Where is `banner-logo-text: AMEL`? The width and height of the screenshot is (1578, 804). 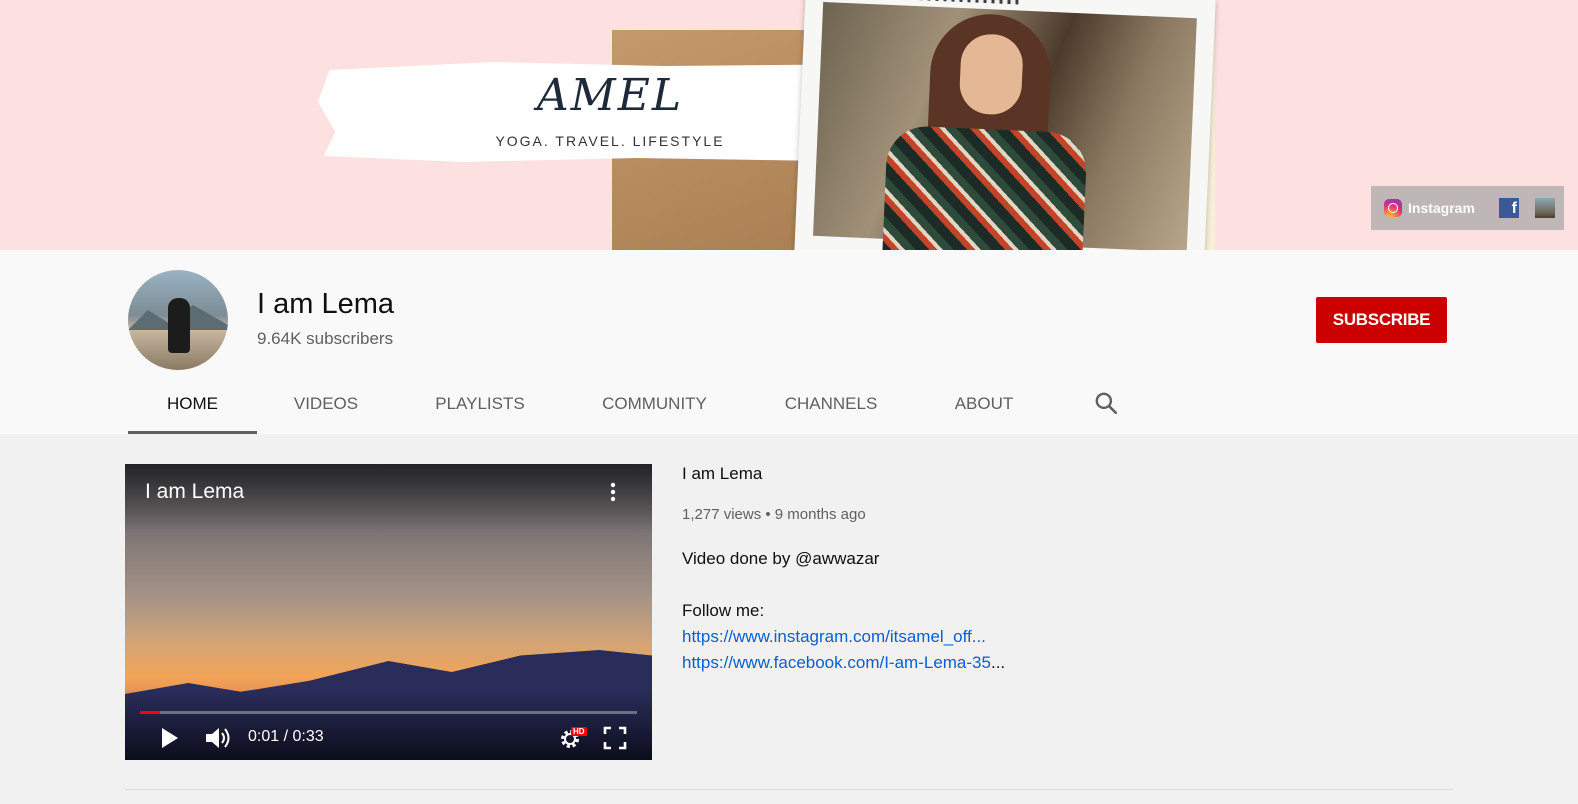
banner-logo-text: AMEL is located at coordinates (610, 95).